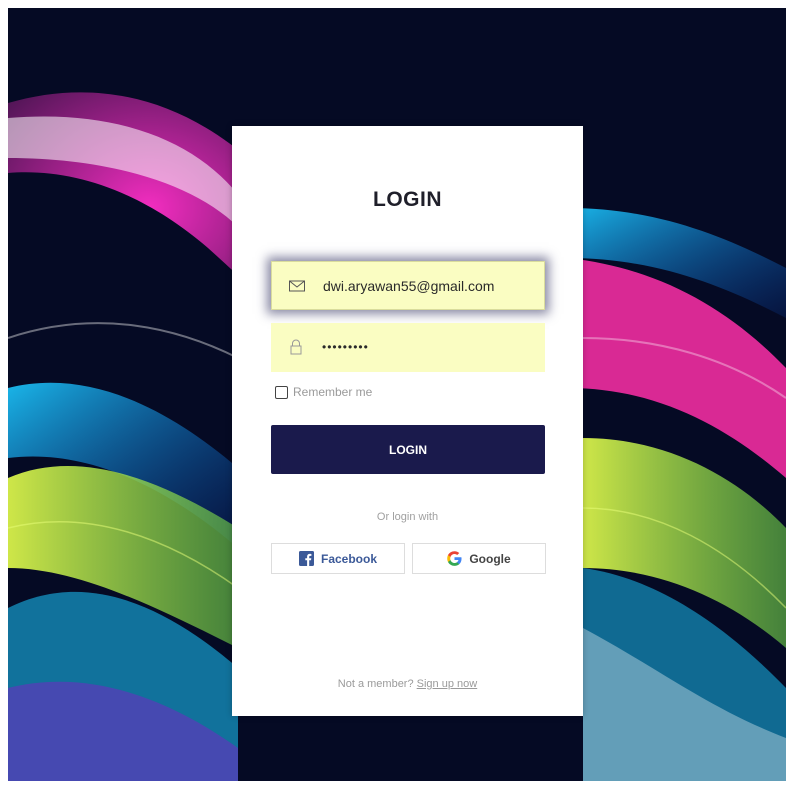 This screenshot has height=789, width=786. Describe the element at coordinates (407, 517) in the screenshot. I see `or-login-with-text: Or login with` at that location.